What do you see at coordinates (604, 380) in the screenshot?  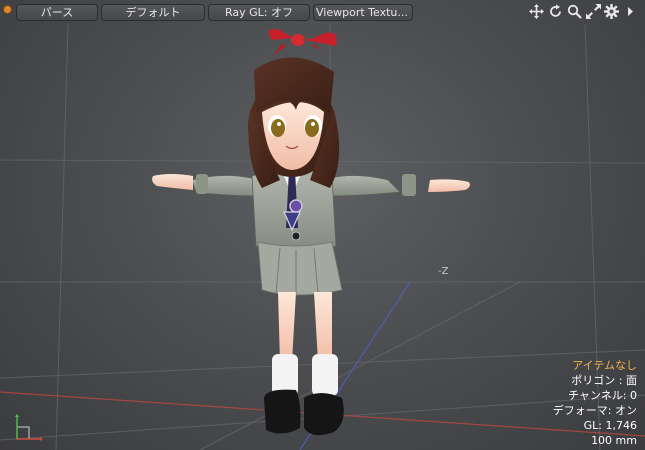 I see `info-polygon-mode: ポリゴン : 面` at bounding box center [604, 380].